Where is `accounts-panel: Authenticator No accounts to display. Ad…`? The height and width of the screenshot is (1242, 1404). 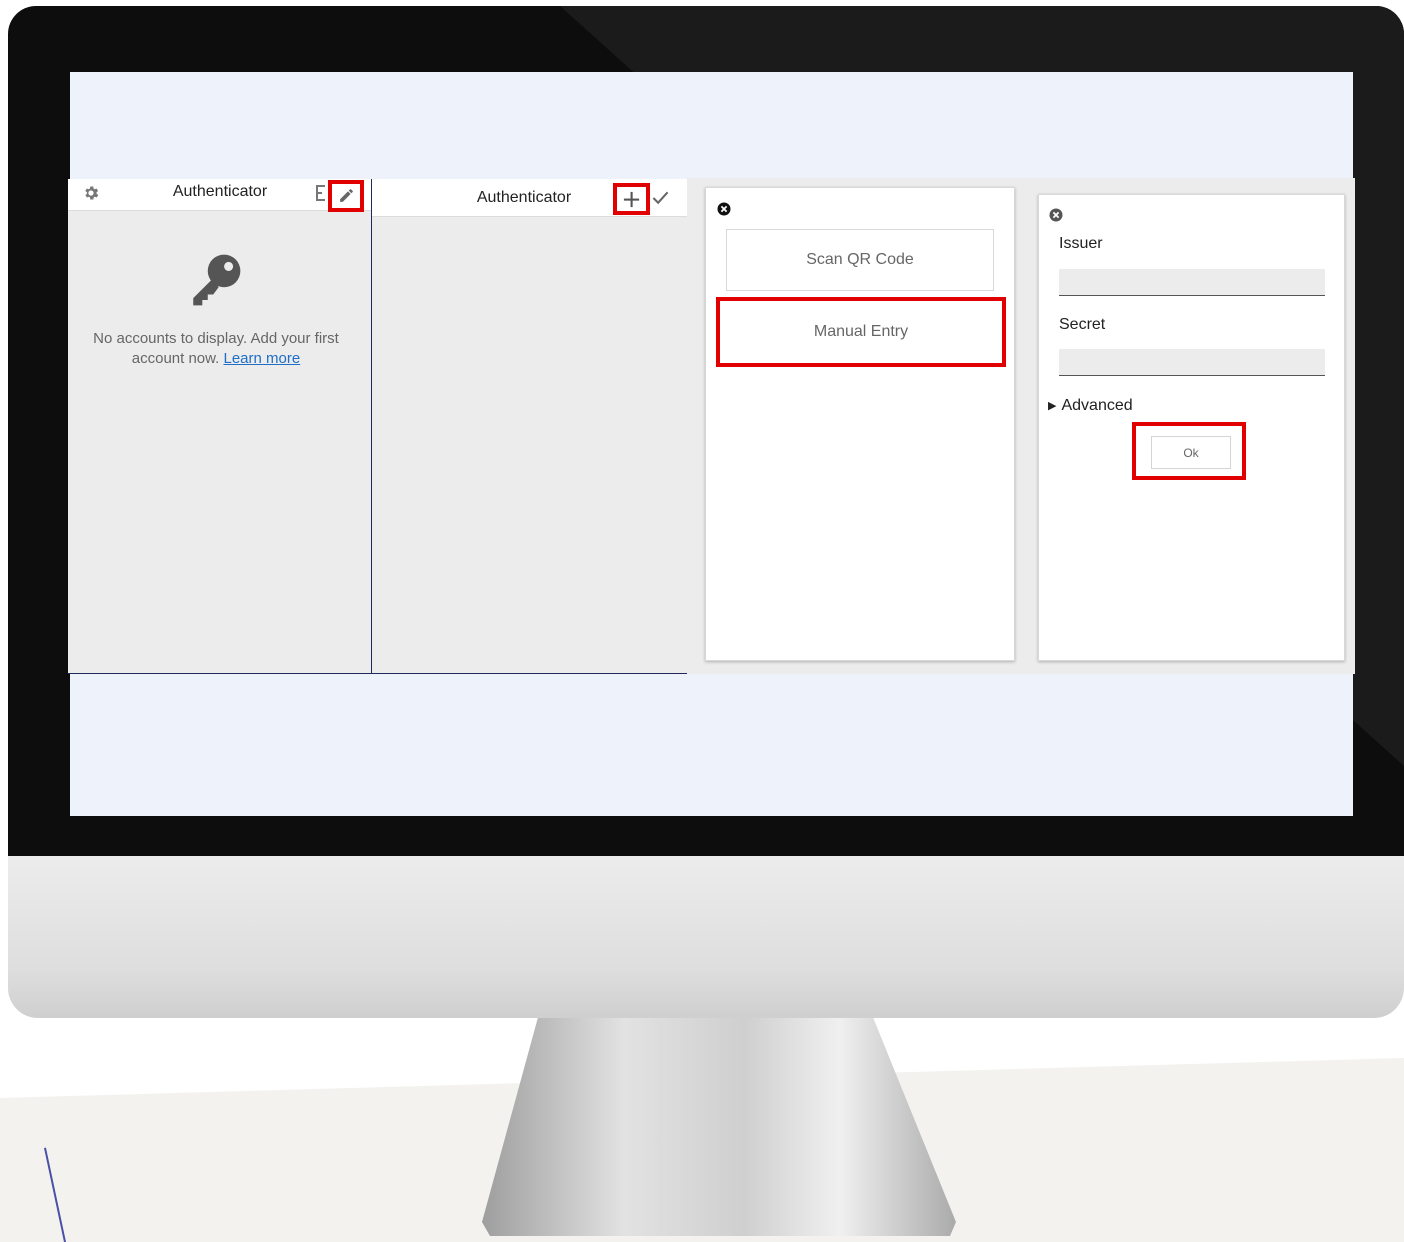 accounts-panel: Authenticator No accounts to display. Ad… is located at coordinates (220, 426).